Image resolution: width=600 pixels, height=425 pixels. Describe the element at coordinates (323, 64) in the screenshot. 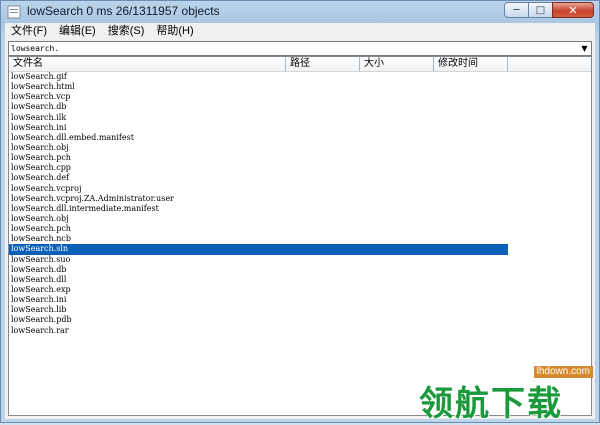

I see `column-header-path: 路径` at that location.